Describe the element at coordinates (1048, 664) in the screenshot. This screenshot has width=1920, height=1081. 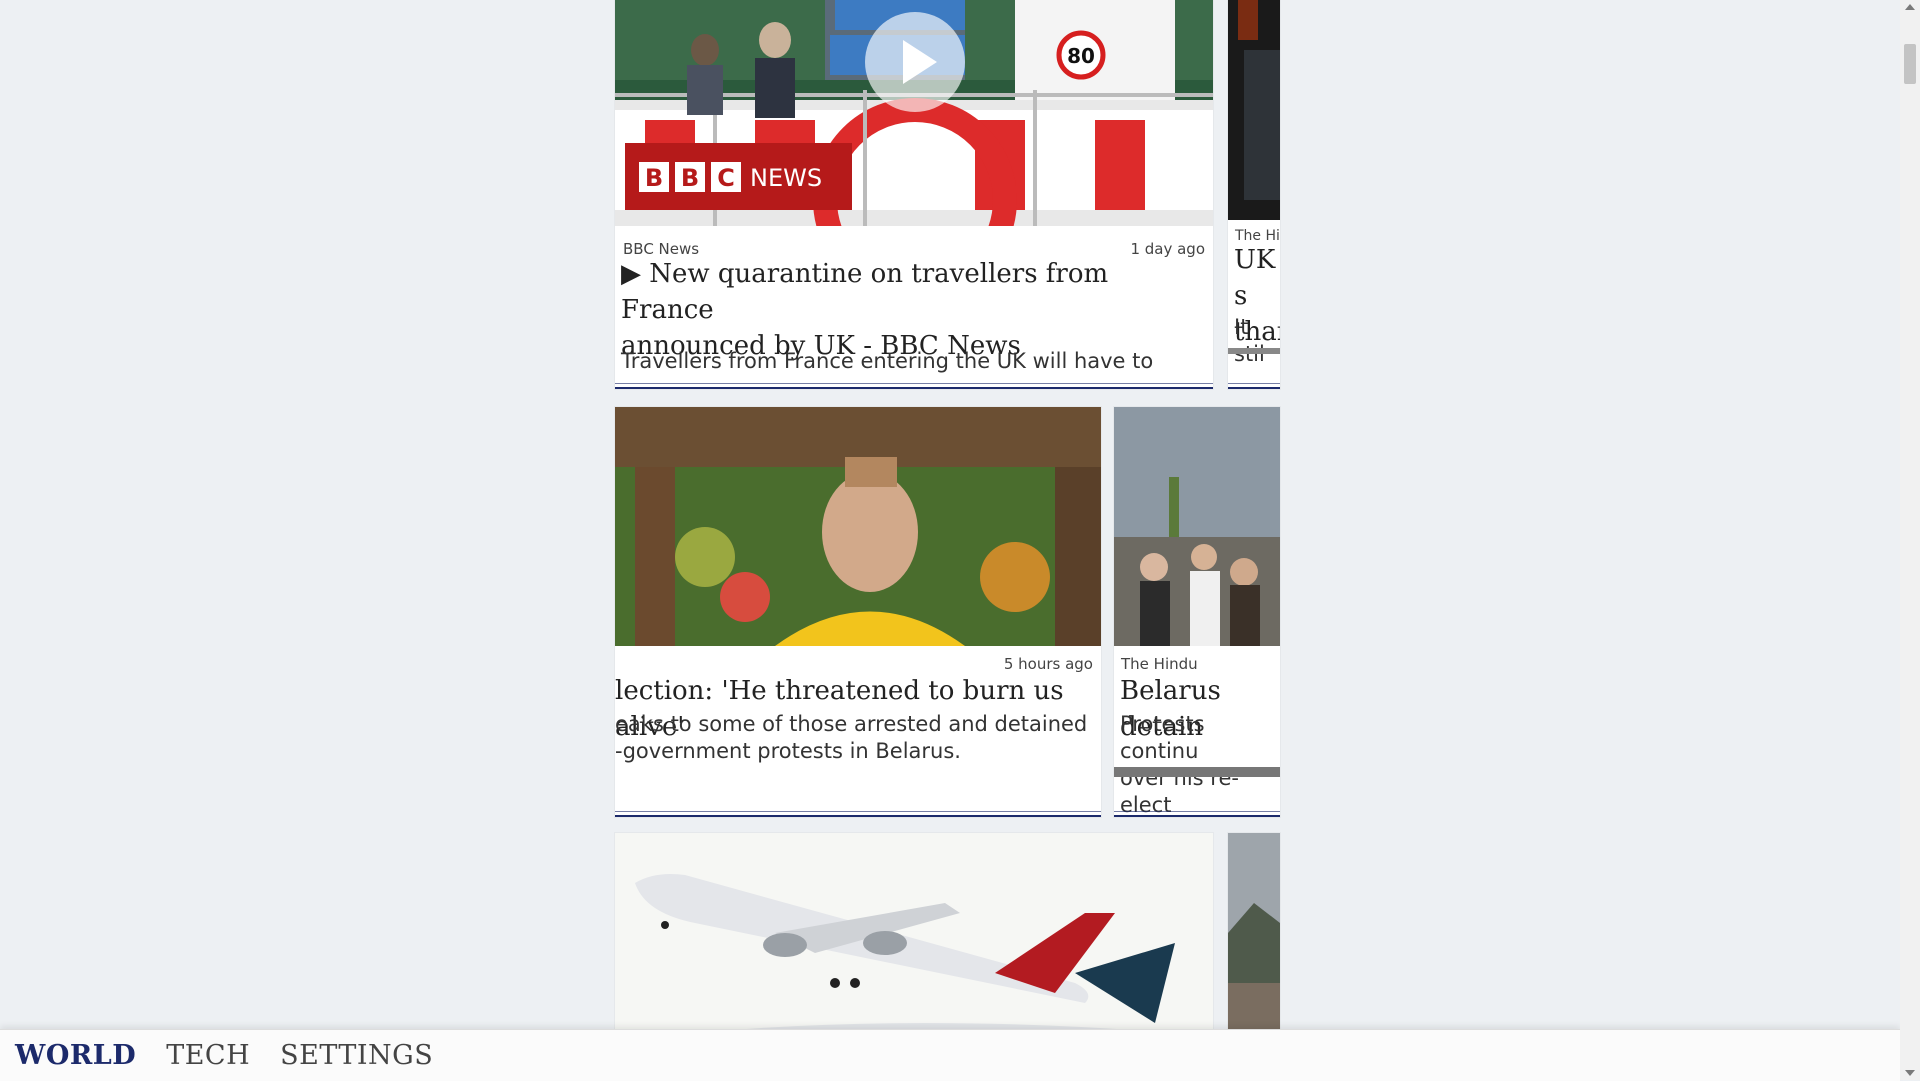
I see `timestamp: 5 hours ago` at that location.